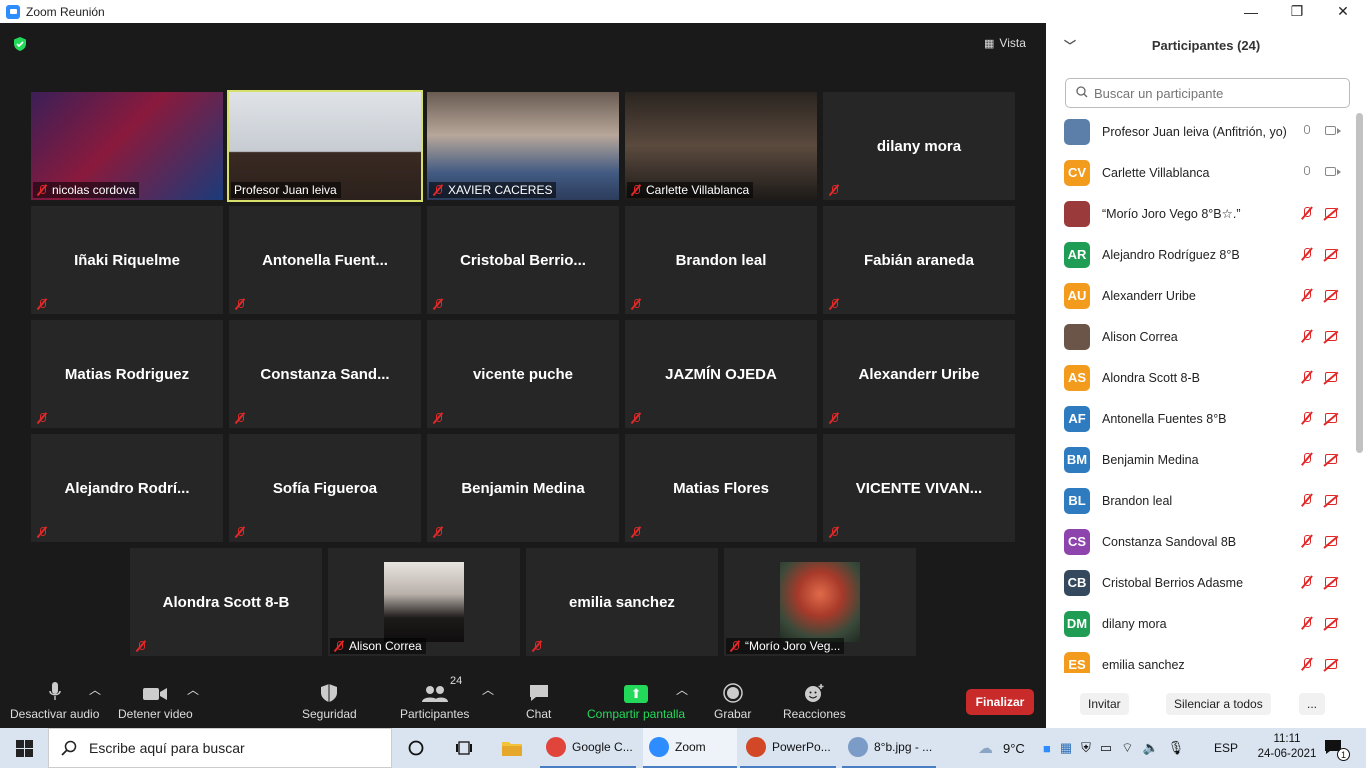 The image size is (1366, 768). What do you see at coordinates (434, 701) in the screenshot?
I see `participants-button: Participantes` at bounding box center [434, 701].